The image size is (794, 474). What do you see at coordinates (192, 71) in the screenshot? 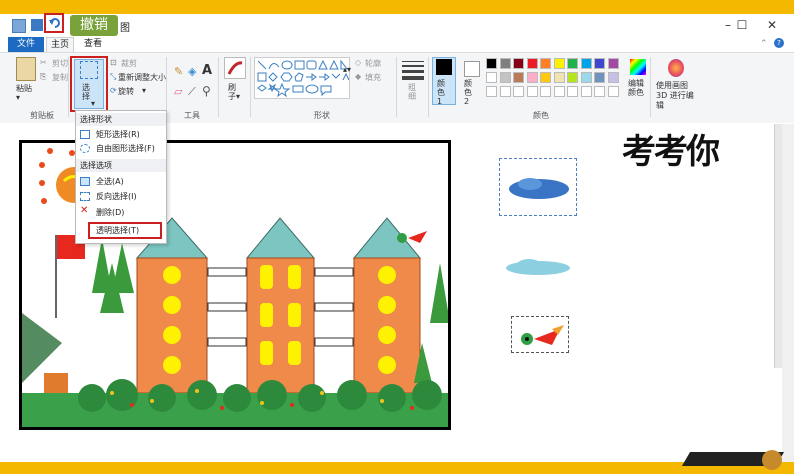
I see `fill-bucket-icon: ◈` at bounding box center [192, 71].